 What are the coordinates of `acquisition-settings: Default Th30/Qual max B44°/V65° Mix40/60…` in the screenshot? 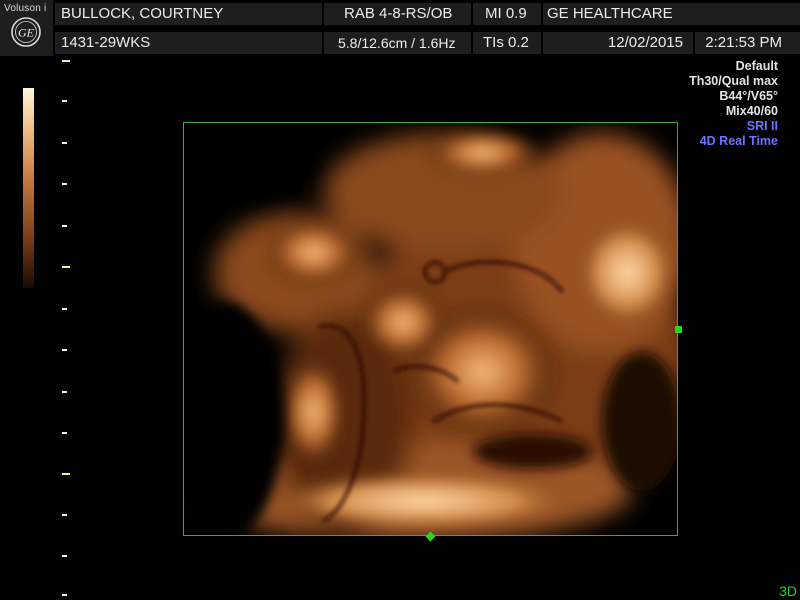 It's located at (733, 104).